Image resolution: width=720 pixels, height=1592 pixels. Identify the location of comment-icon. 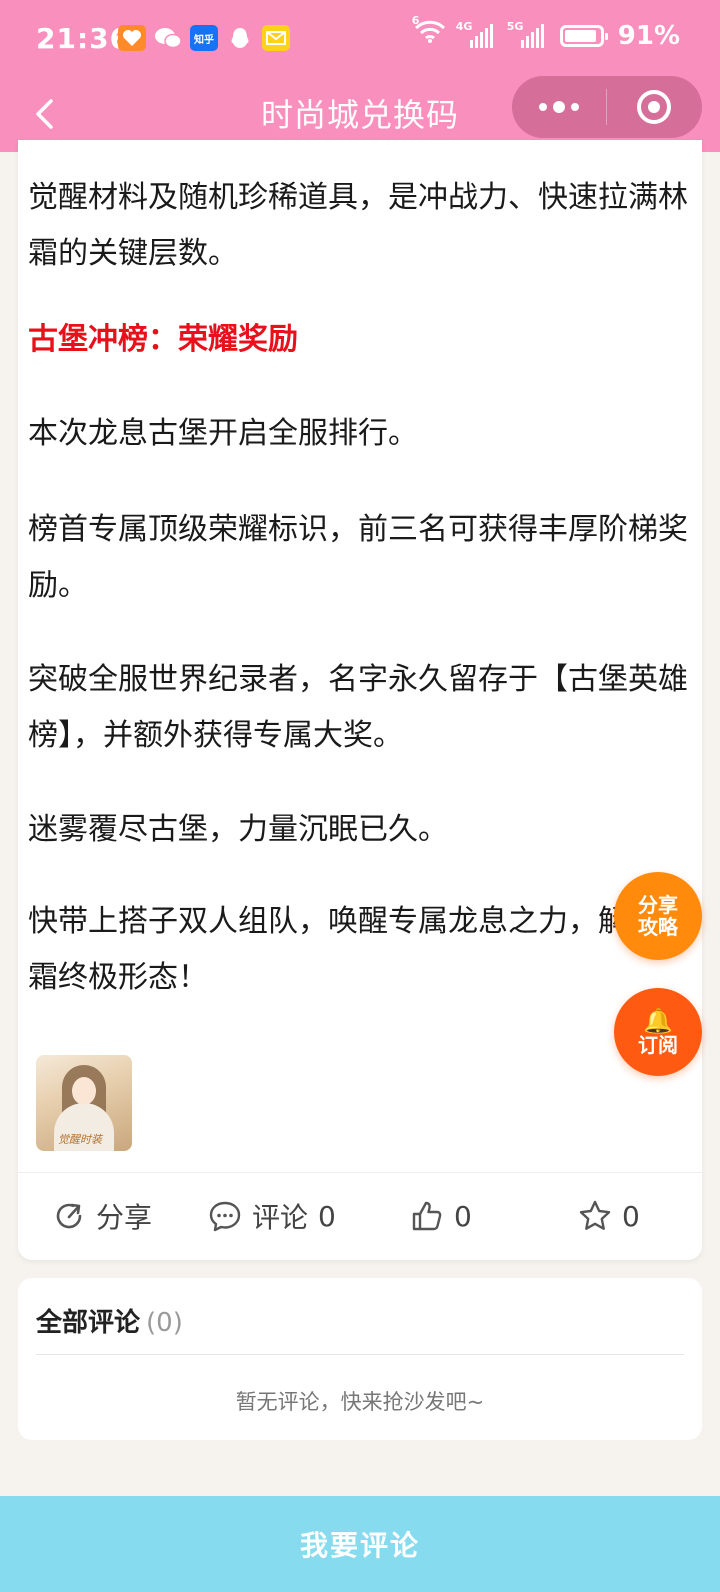
(225, 1216).